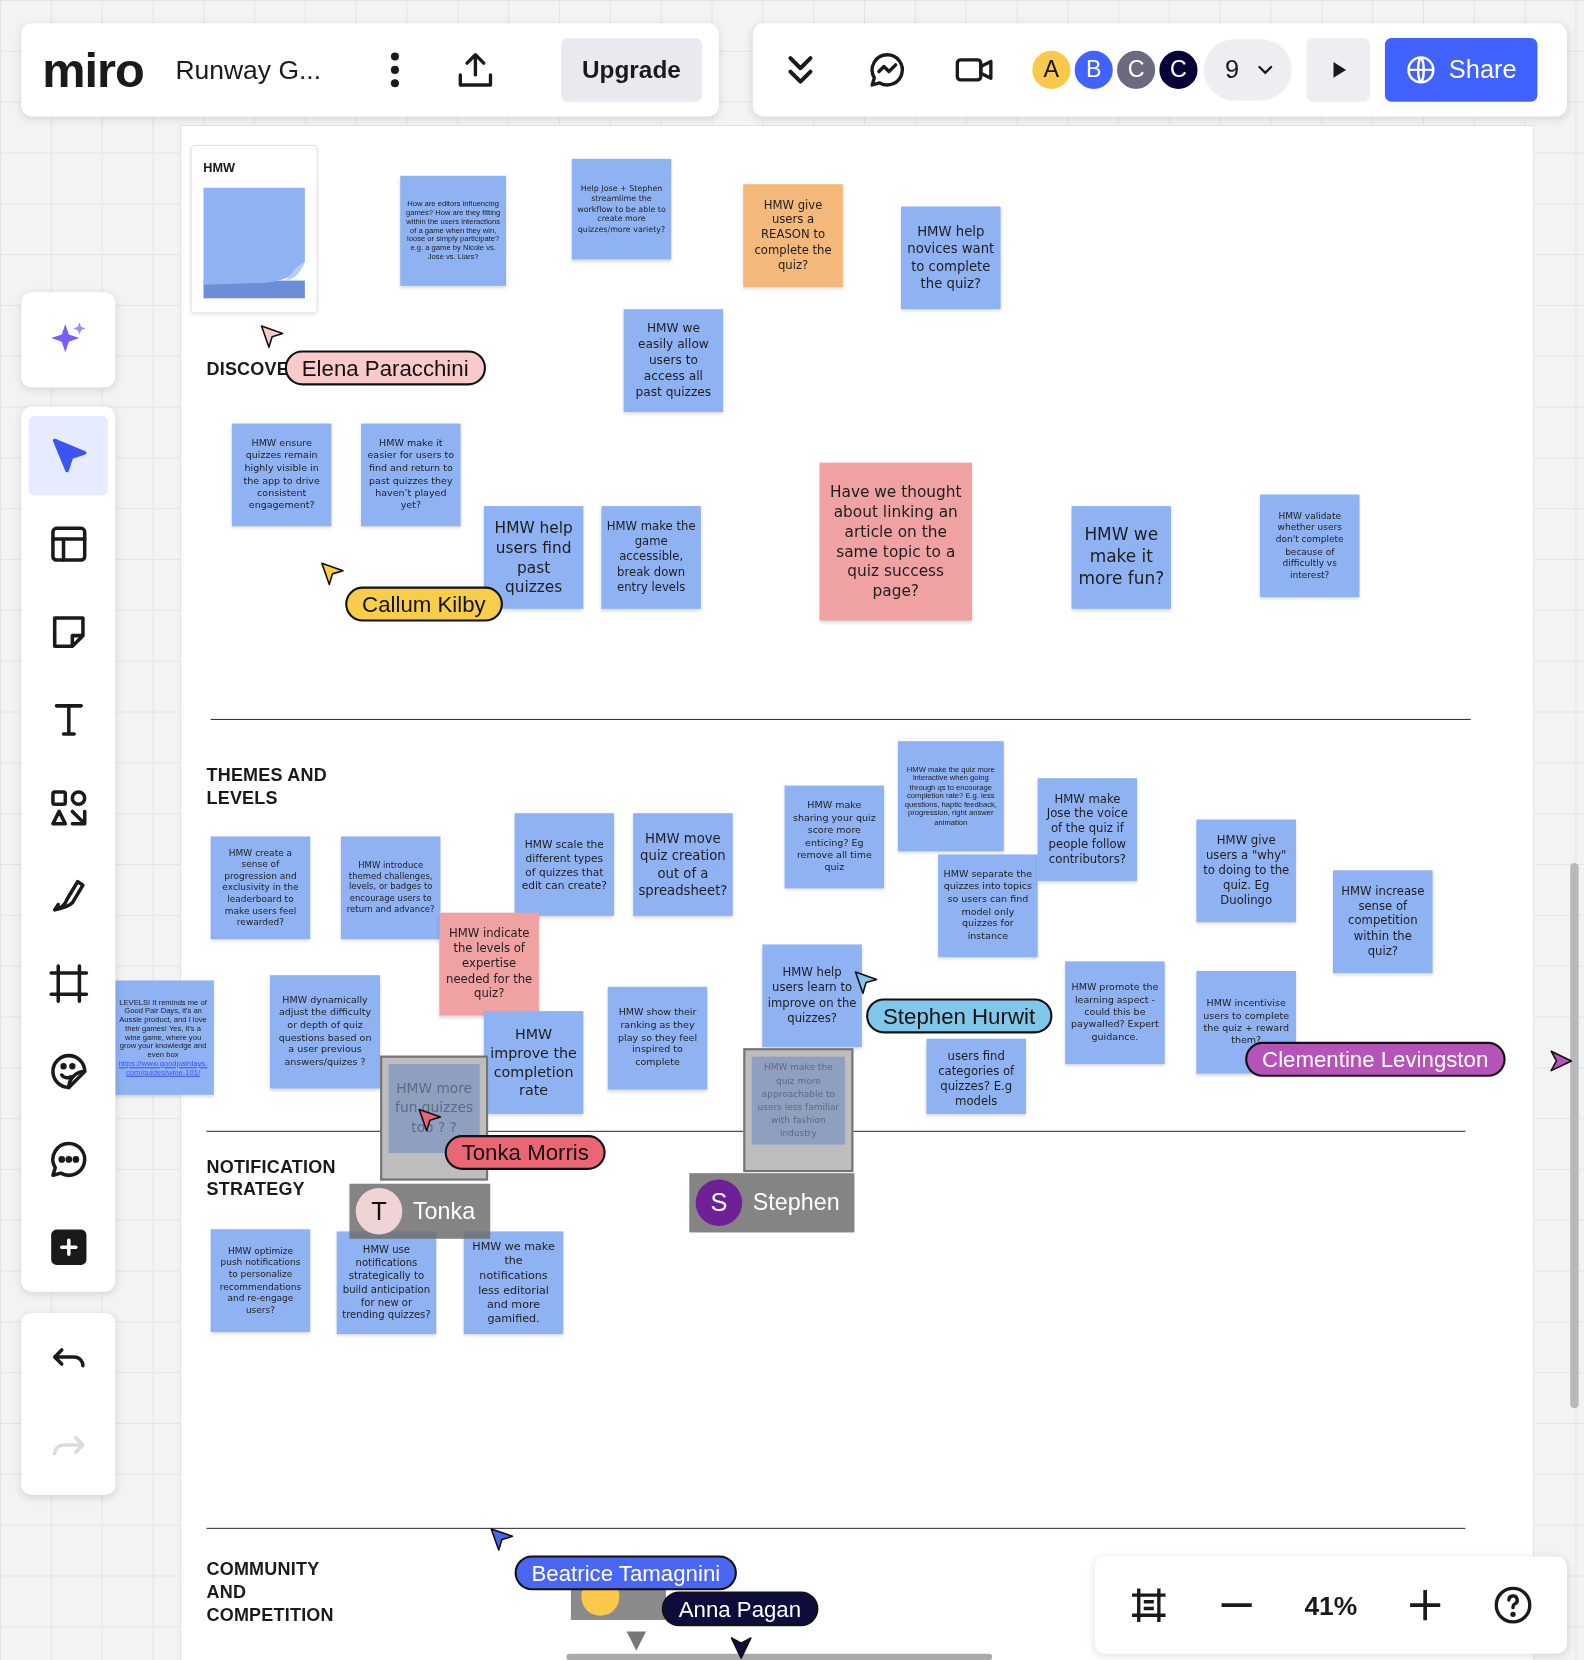  I want to click on sticky-note: HMW make sharing your quiz score more enticing? Eg remove all time quiz, so click(834, 837).